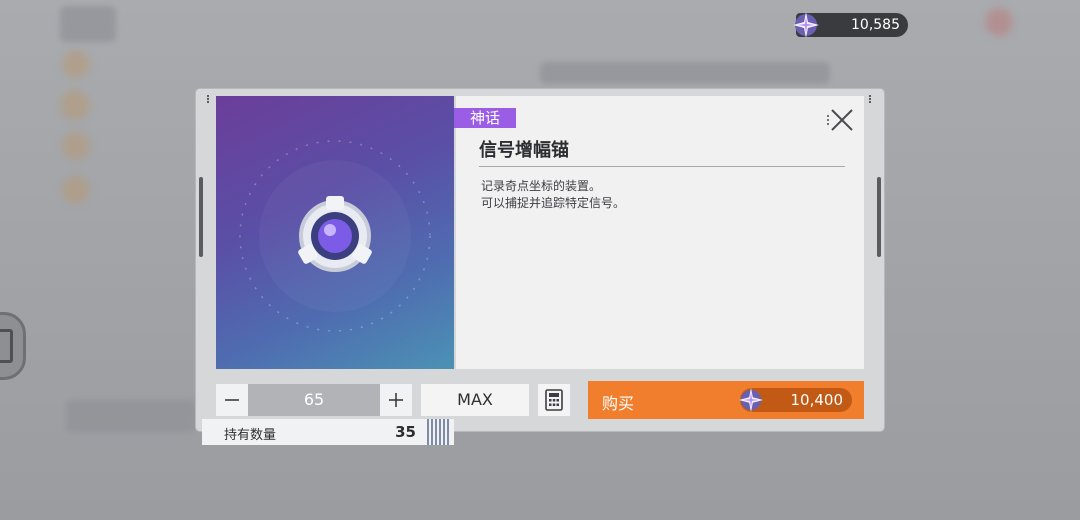  What do you see at coordinates (850, 25) in the screenshot?
I see `currency-display: 10,585` at bounding box center [850, 25].